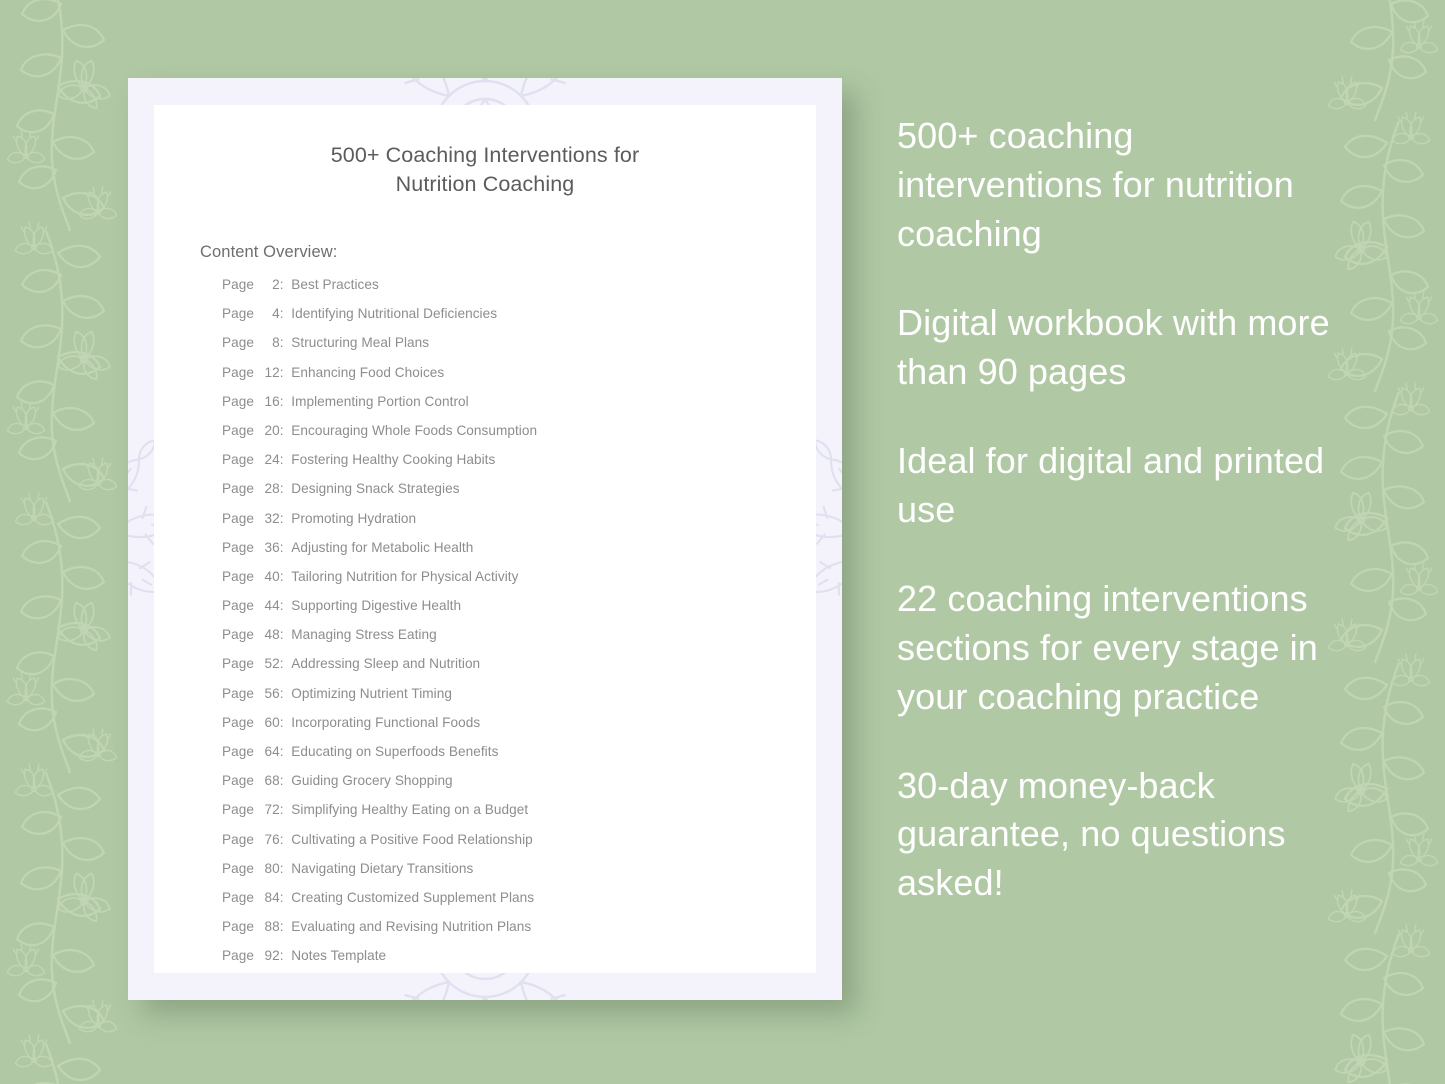 The height and width of the screenshot is (1084, 1445). What do you see at coordinates (485, 155) in the screenshot?
I see `page-title-line-1: 500+ Coaching Interventions for` at bounding box center [485, 155].